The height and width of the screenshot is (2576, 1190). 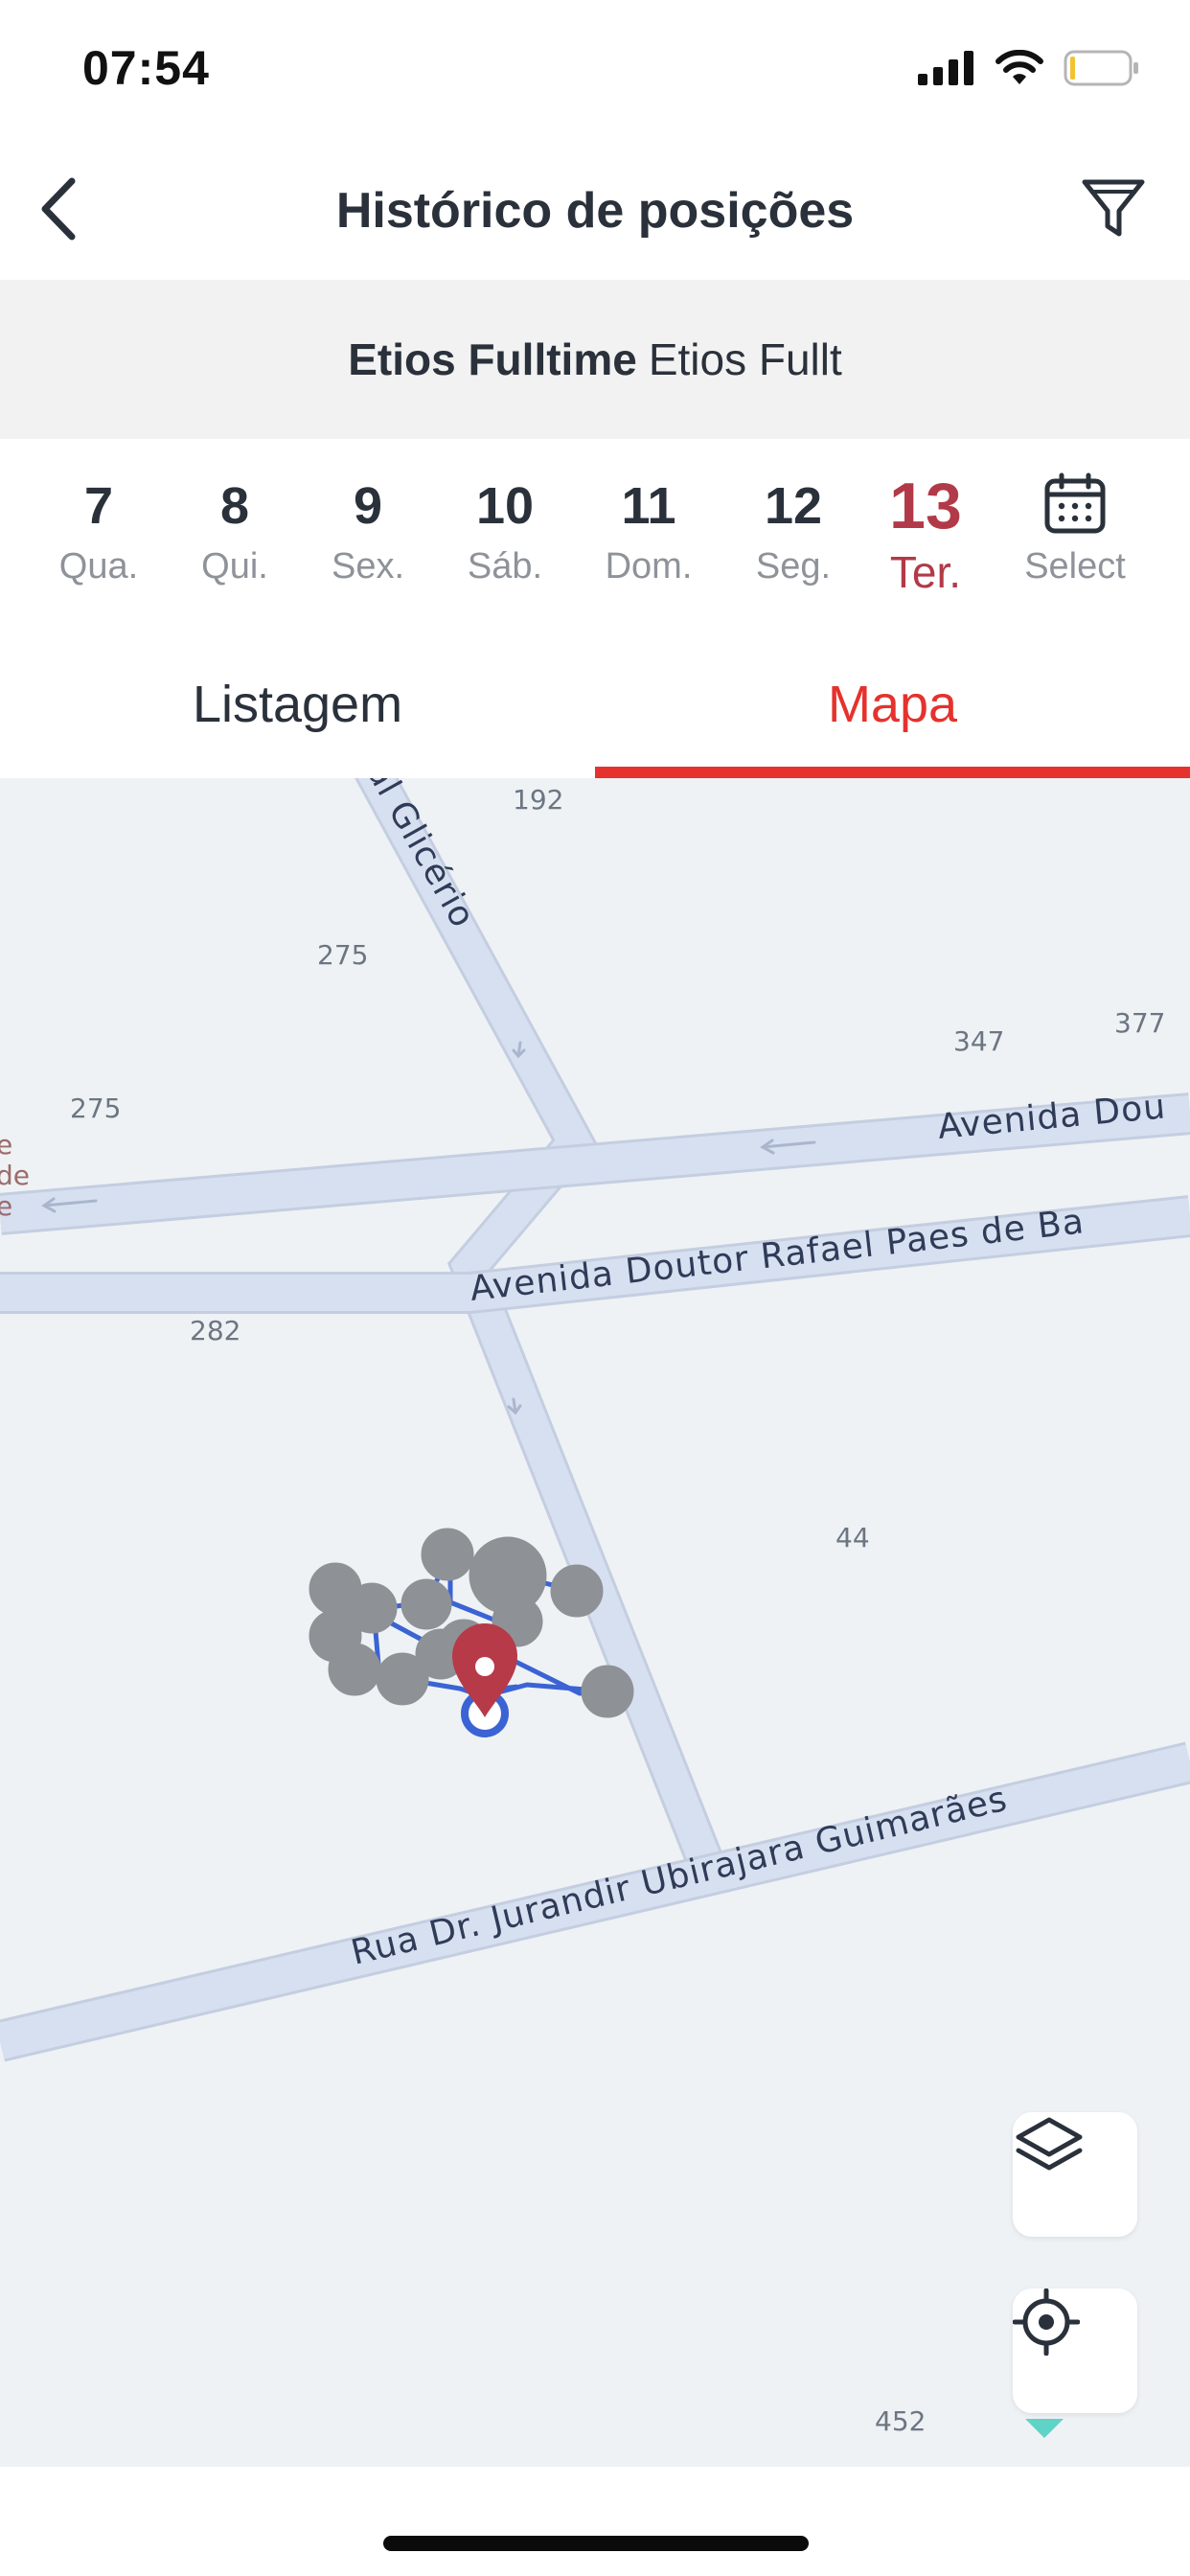 I want to click on page-title: Histórico de posições, so click(x=595, y=211).